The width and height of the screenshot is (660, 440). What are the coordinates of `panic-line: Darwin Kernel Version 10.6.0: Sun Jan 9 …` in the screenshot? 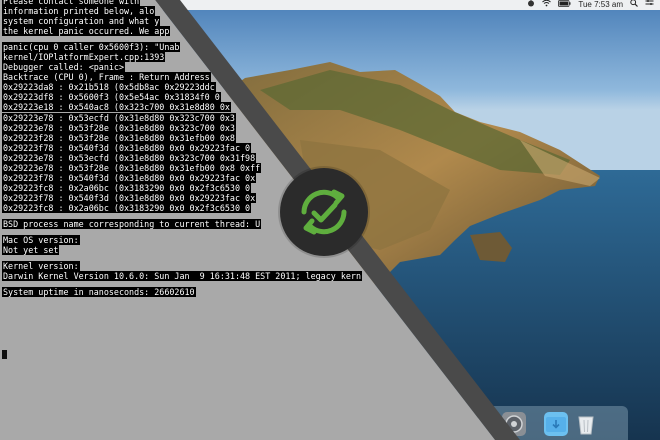 It's located at (182, 276).